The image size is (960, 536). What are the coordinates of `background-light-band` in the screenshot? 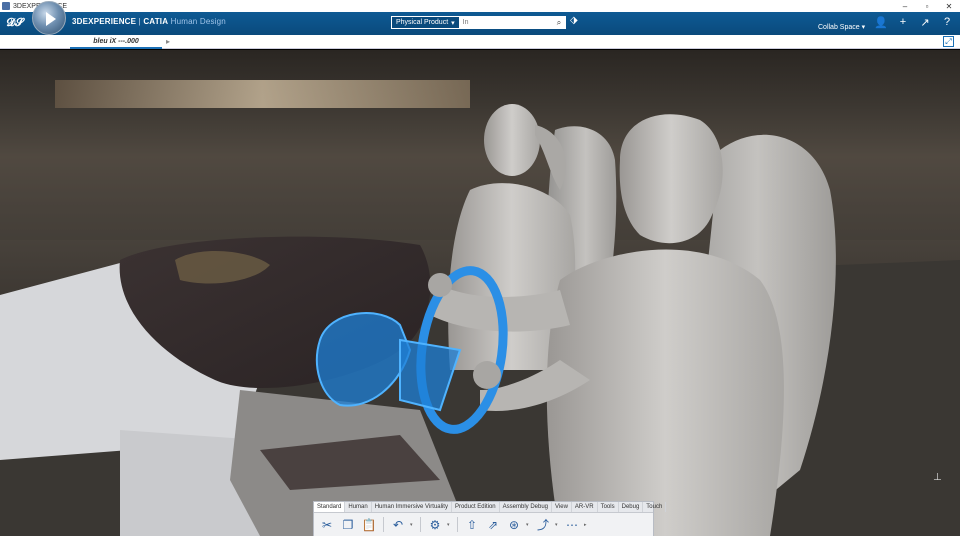 It's located at (262, 94).